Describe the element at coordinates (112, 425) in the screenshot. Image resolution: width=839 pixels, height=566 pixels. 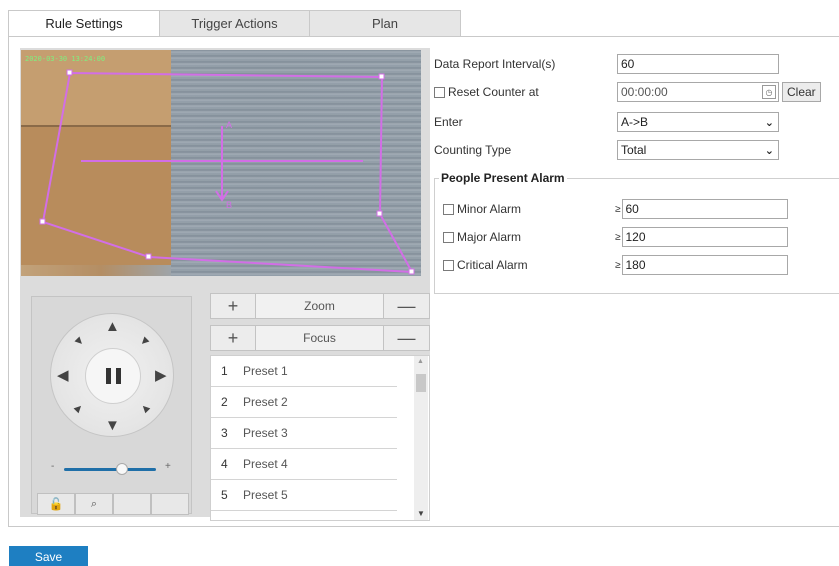
I see `pan-down-icon: ▼` at that location.